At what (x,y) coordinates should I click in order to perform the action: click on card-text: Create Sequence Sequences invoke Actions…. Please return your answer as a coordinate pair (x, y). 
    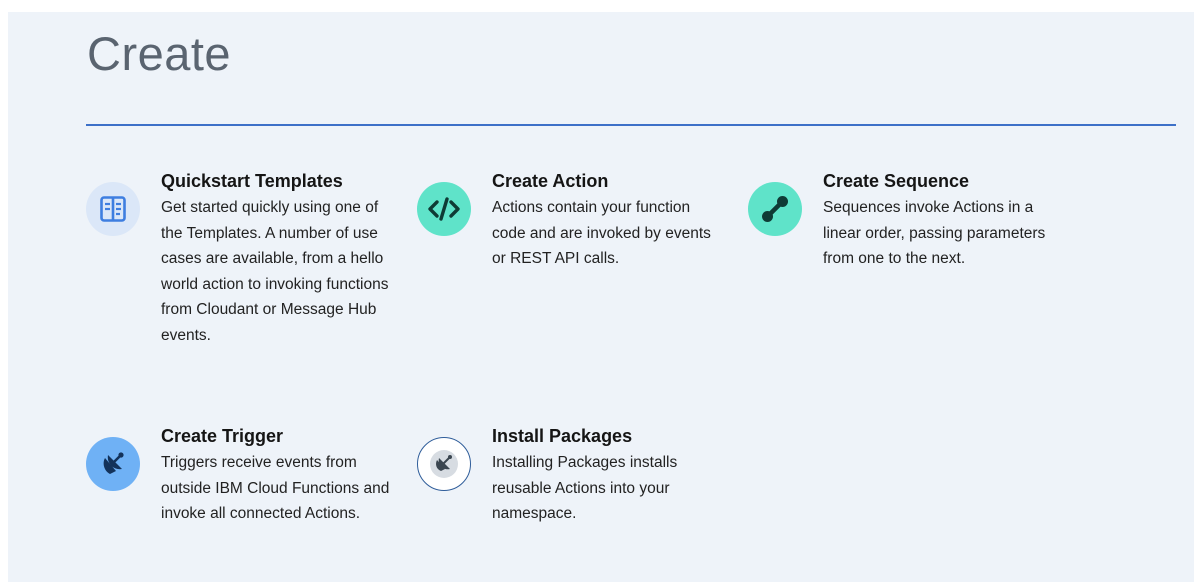
    Looking at the image, I should click on (938, 221).